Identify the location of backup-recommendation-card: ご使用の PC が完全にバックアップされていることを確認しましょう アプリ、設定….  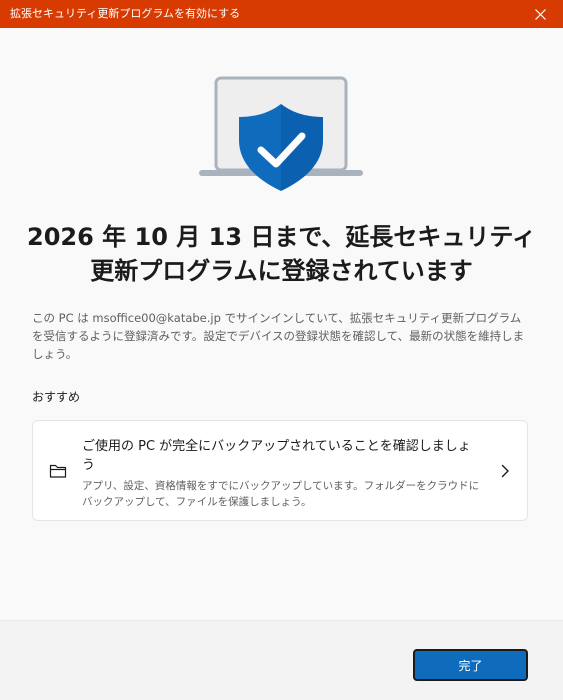
(280, 470).